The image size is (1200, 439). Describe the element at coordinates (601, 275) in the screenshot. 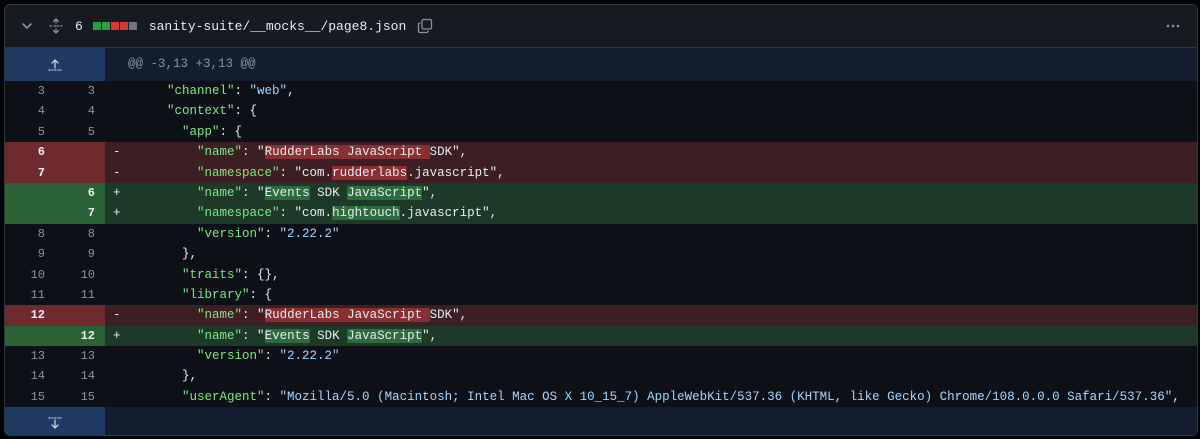

I see `context-line: 10 10 "traits": {},` at that location.